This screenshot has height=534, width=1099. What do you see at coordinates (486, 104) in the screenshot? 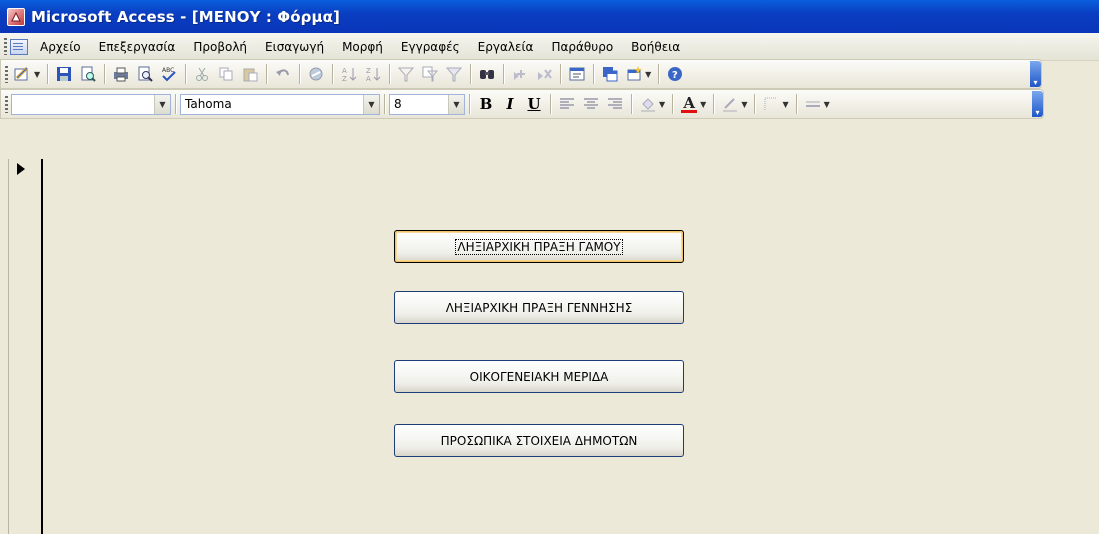
I see `bold-button: B` at bounding box center [486, 104].